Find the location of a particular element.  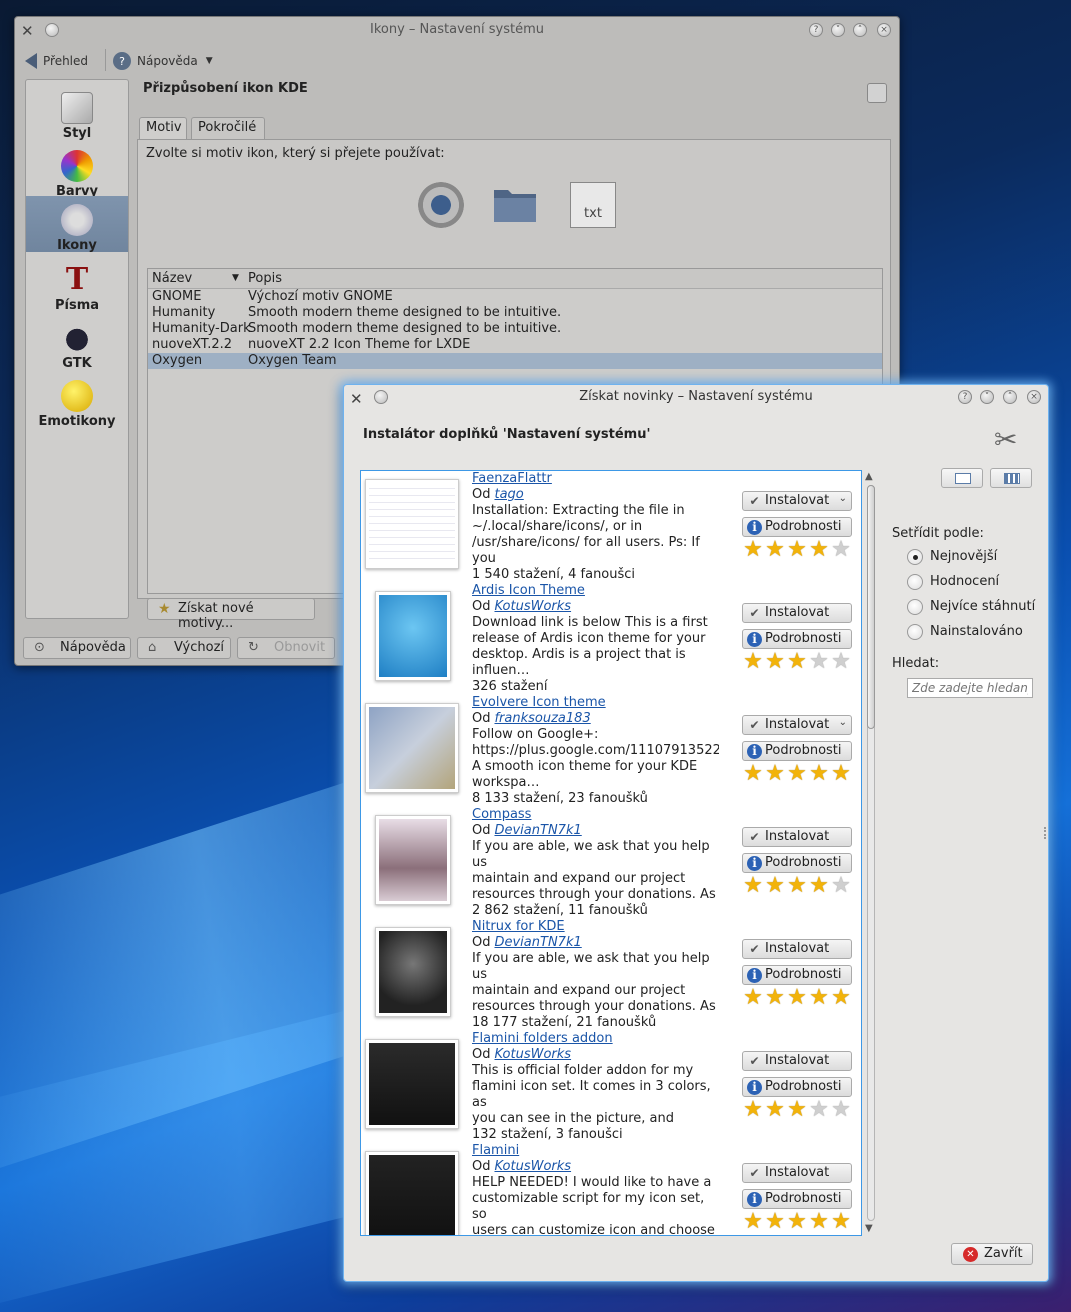

list-scrollbar: ▲ ▼ is located at coordinates (871, 854).